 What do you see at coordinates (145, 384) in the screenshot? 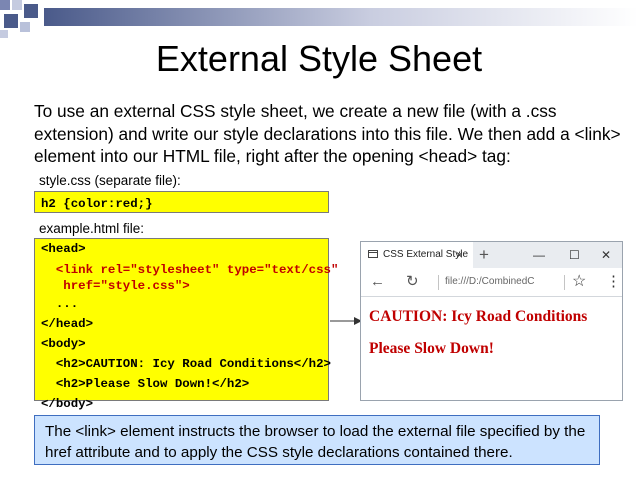
I see `code-line: <h2>Please Slow Down!</h2>` at bounding box center [145, 384].